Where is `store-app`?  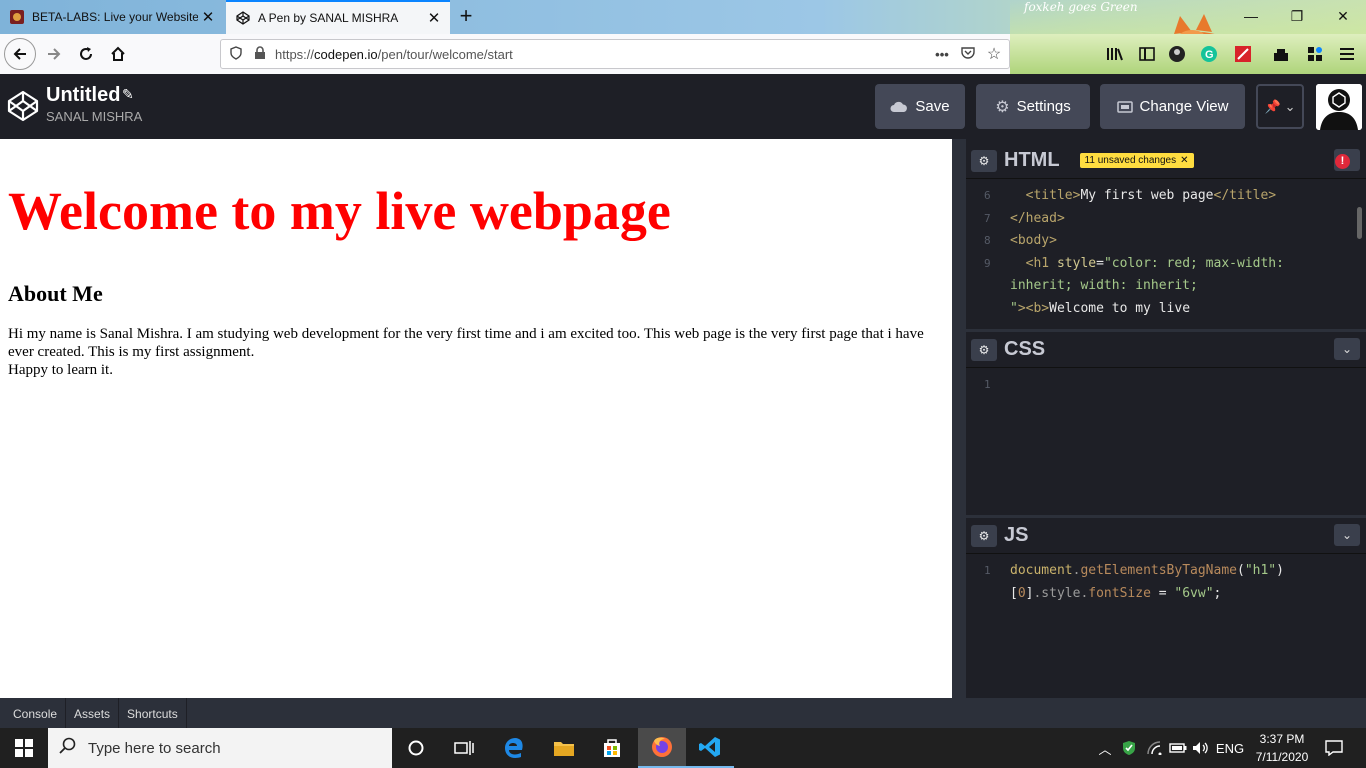
store-app is located at coordinates (612, 748).